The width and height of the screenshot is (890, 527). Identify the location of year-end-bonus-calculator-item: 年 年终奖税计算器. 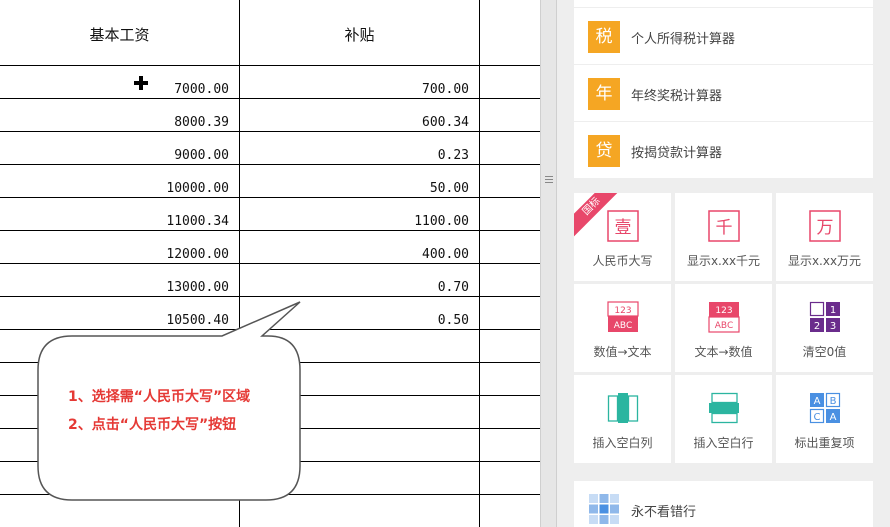
(723, 93).